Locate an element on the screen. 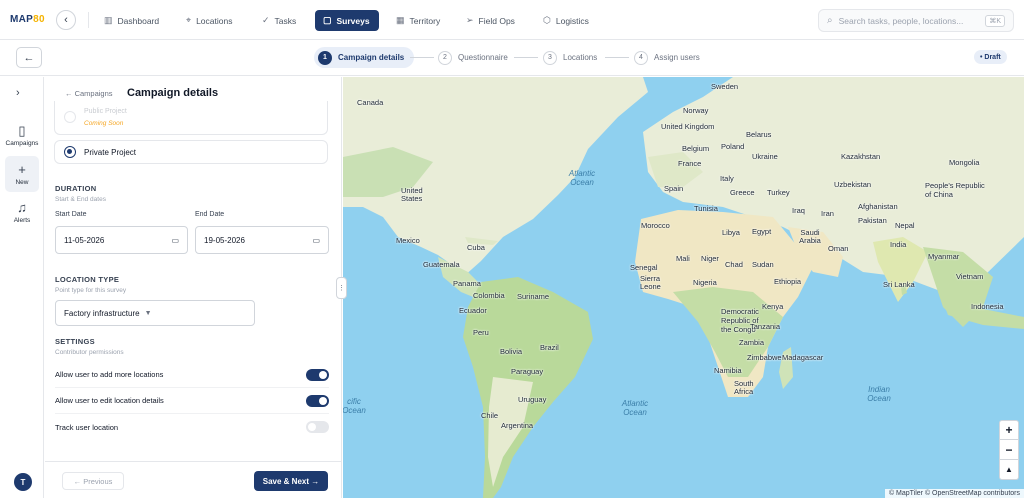  save-next-button: Save & Next → is located at coordinates (291, 481).